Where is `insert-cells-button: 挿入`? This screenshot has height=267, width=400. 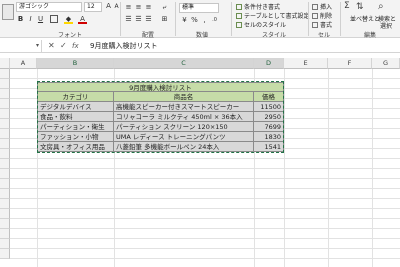 insert-cells-button: 挿入 is located at coordinates (322, 6).